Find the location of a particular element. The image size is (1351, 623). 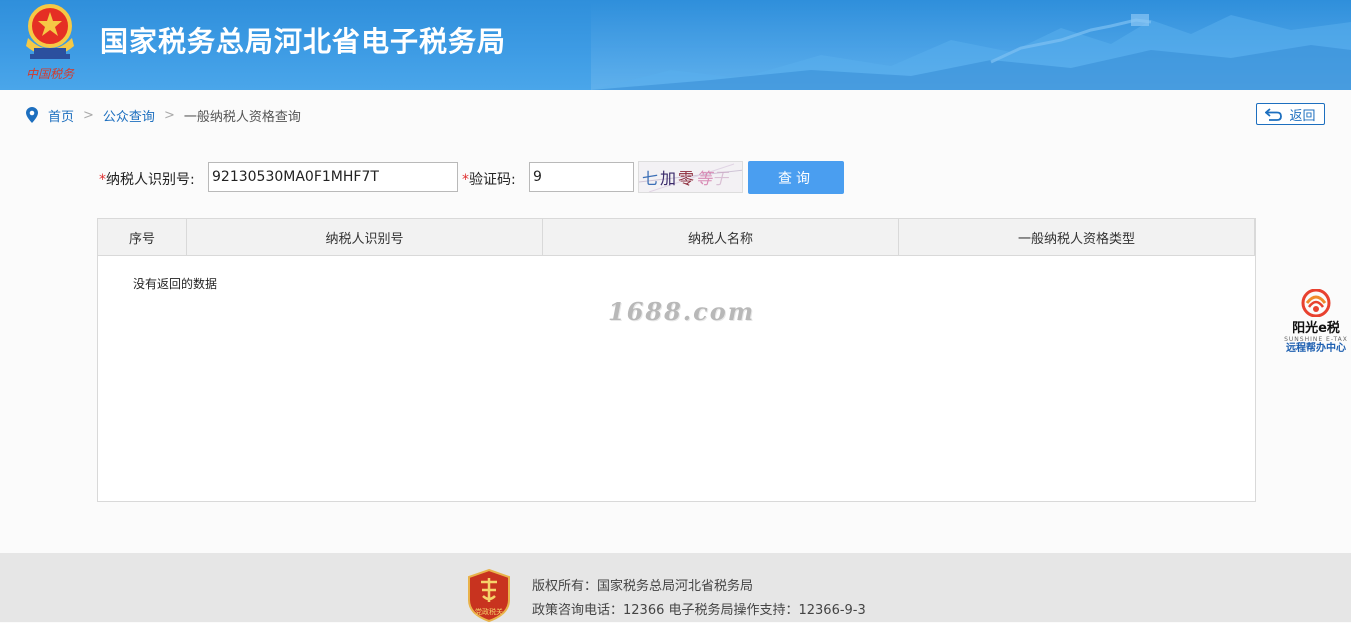

return-icon is located at coordinates (1274, 114).